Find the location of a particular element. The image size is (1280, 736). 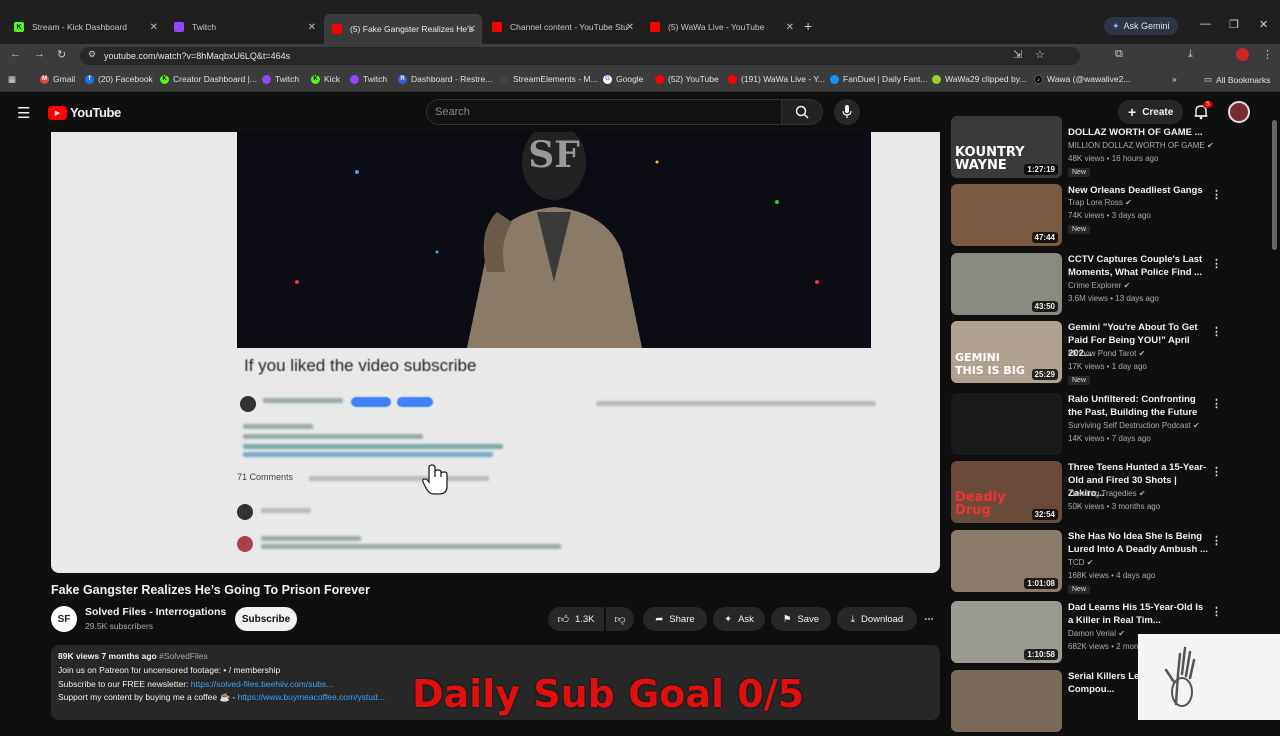

site-info-icon: ⚙ is located at coordinates (92, 54).